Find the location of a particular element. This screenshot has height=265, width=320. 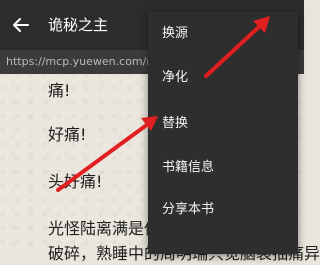

menu-item-label: 替换 is located at coordinates (175, 123).